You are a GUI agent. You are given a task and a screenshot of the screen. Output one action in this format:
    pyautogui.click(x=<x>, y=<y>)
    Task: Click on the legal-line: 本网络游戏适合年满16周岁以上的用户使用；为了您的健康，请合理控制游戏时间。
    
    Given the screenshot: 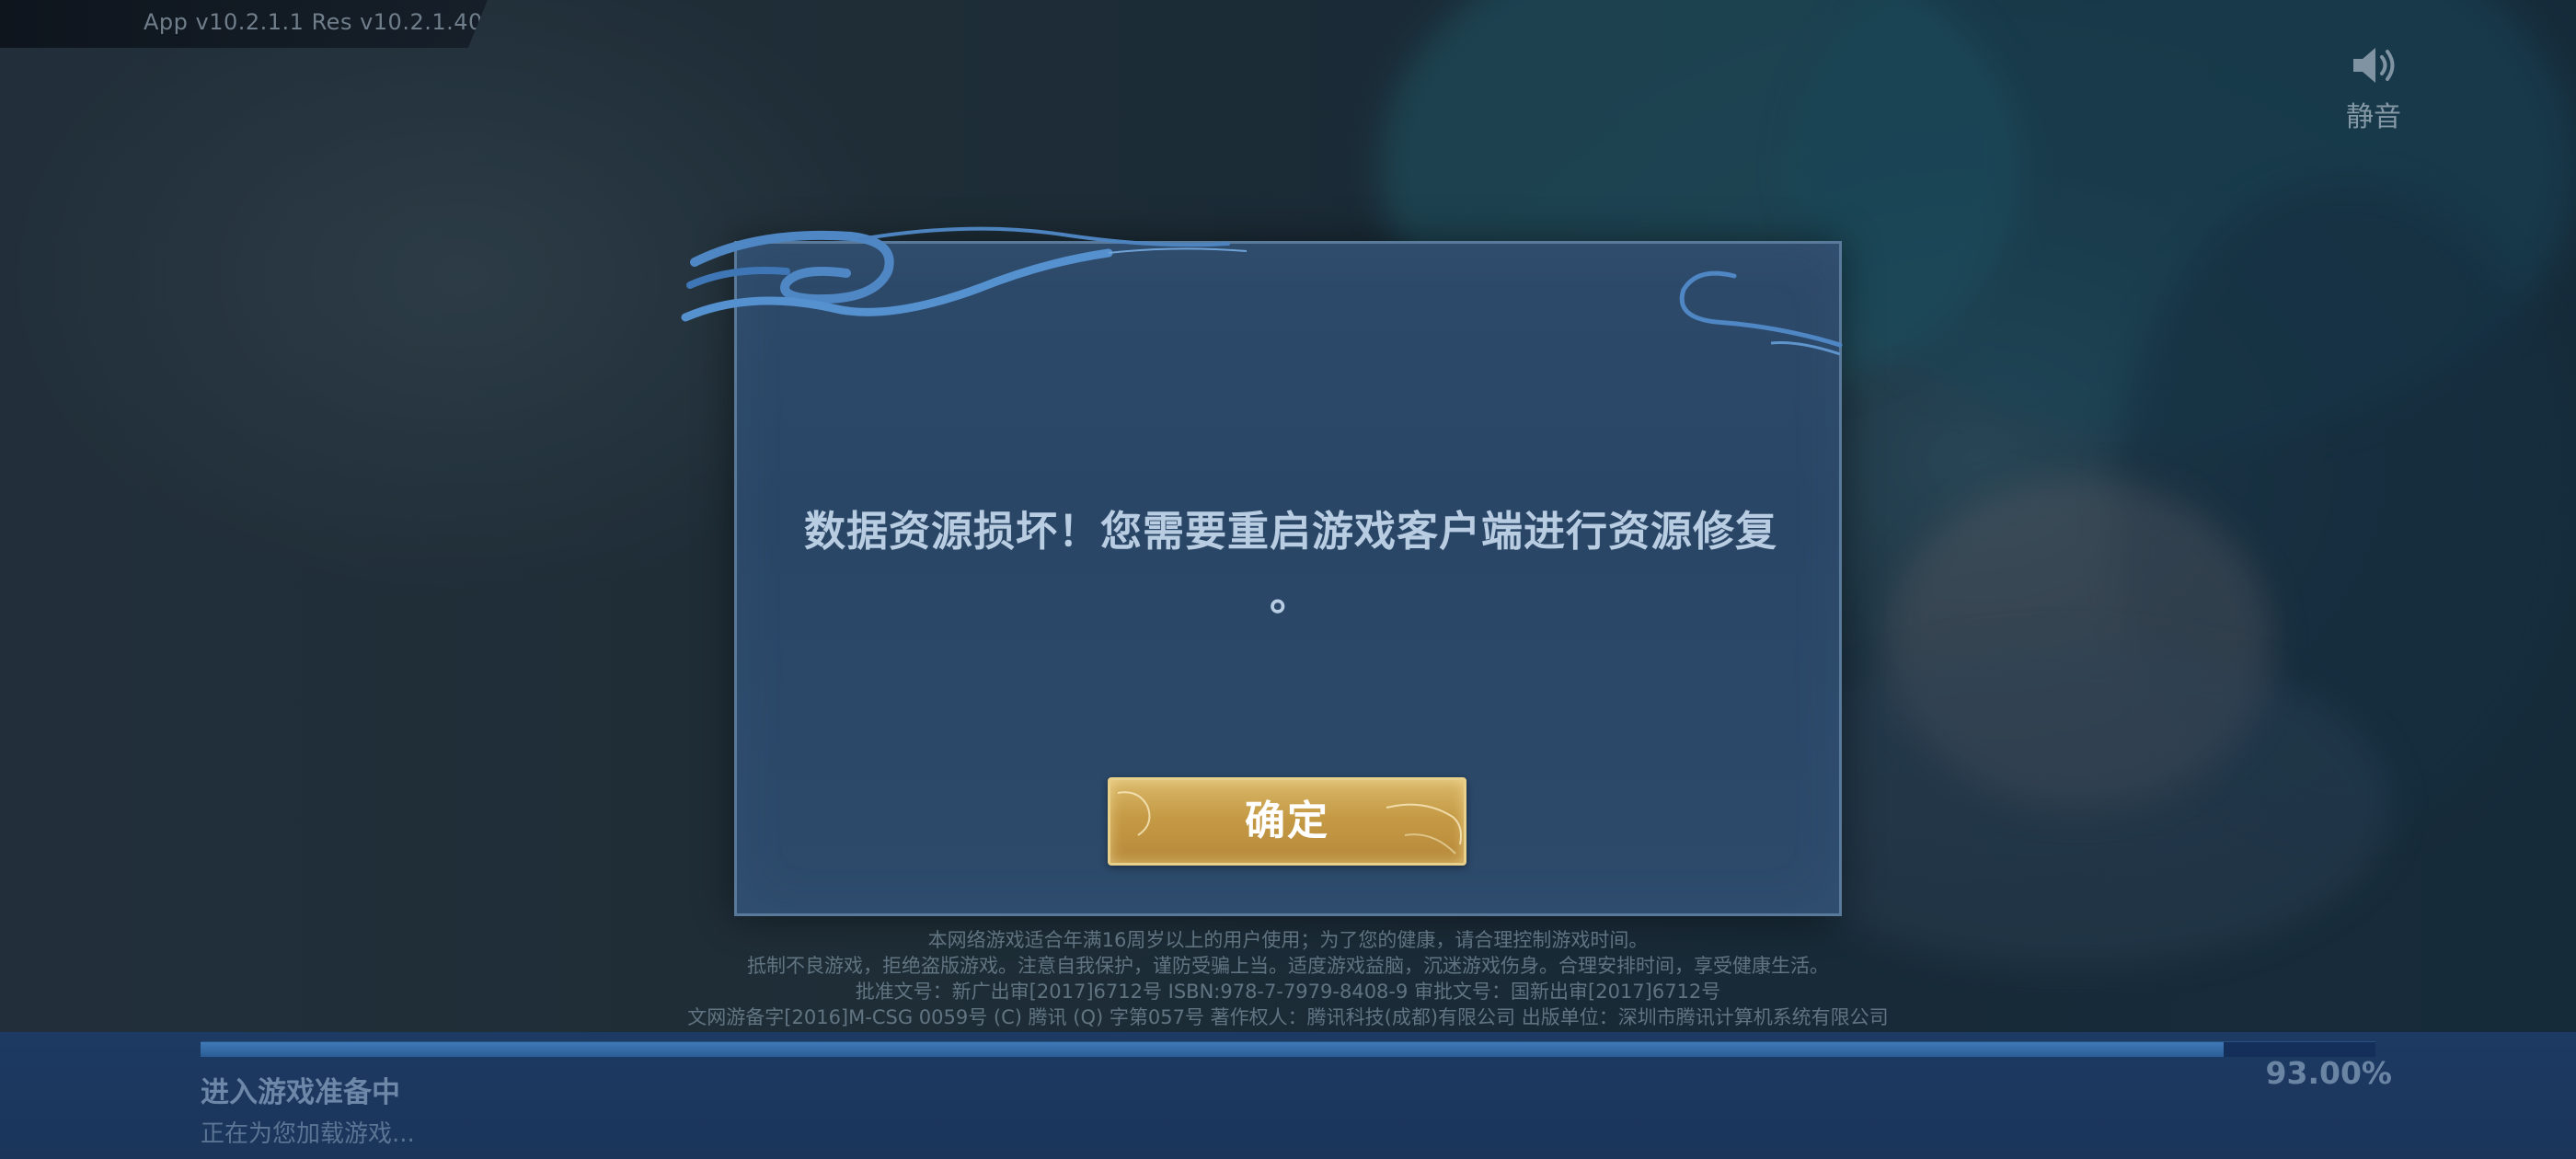 What is the action you would take?
    pyautogui.click(x=1288, y=940)
    